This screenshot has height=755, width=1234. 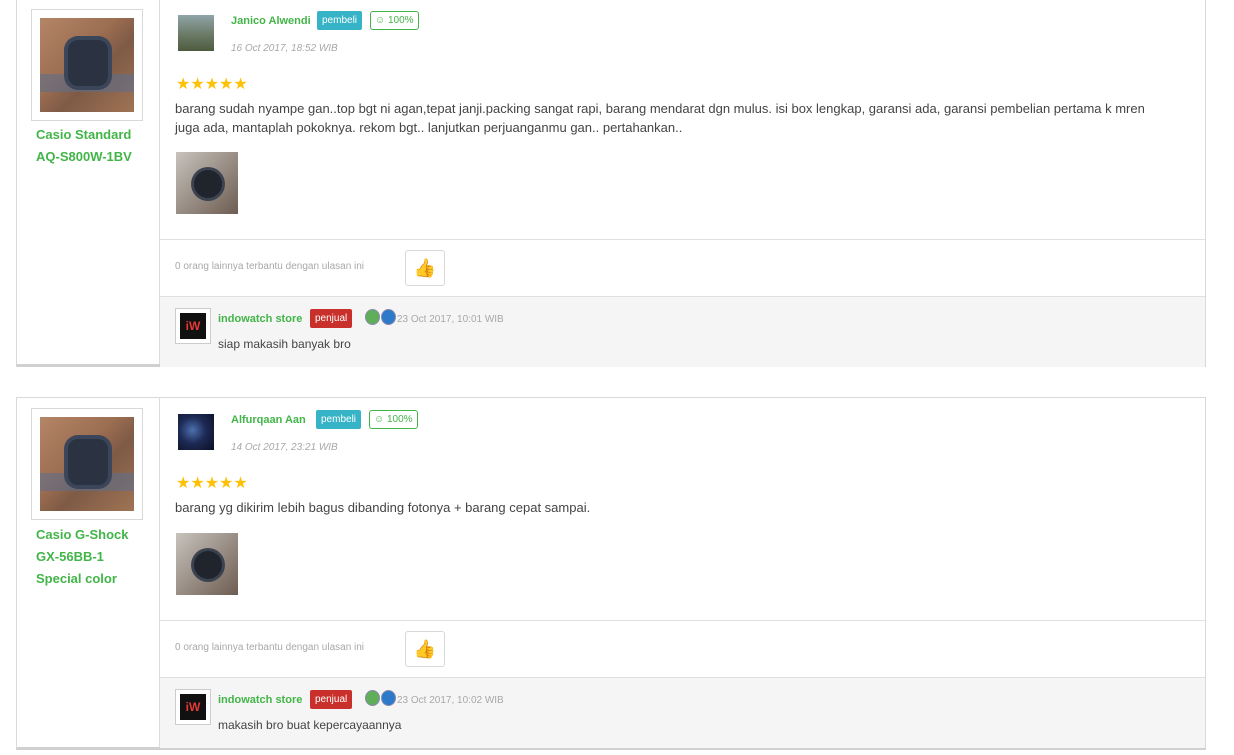 What do you see at coordinates (84, 157) in the screenshot?
I see `product-name-line: AQ-S800W-1BV` at bounding box center [84, 157].